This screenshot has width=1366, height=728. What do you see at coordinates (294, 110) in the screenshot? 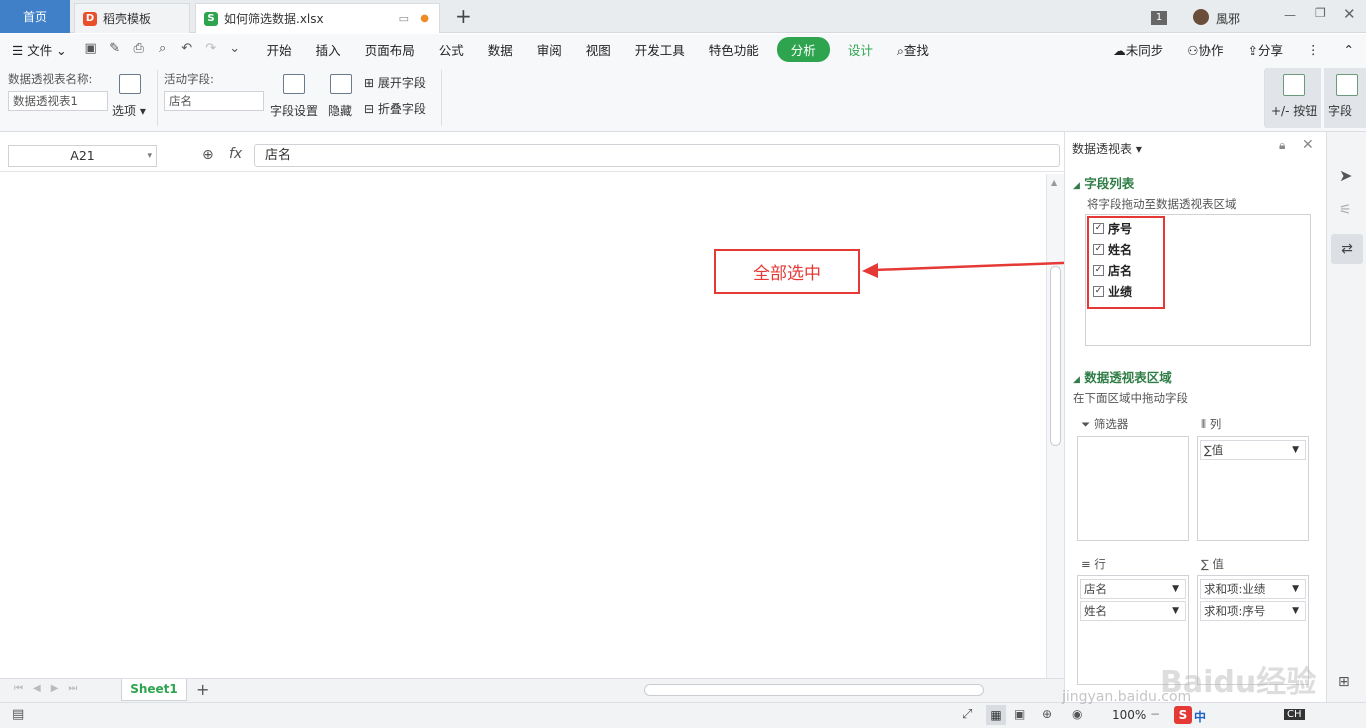
I see `field-settings-button: 字段设置` at bounding box center [294, 110].